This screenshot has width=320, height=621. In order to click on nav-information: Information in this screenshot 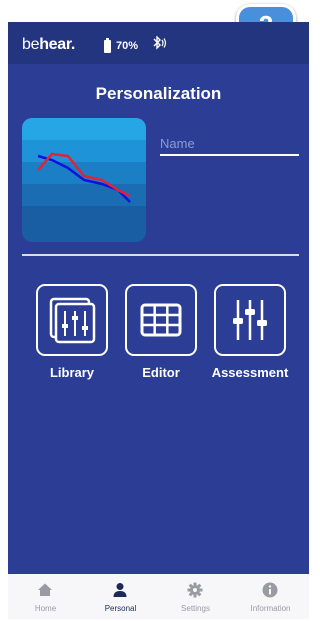, I will do `click(270, 596)`.